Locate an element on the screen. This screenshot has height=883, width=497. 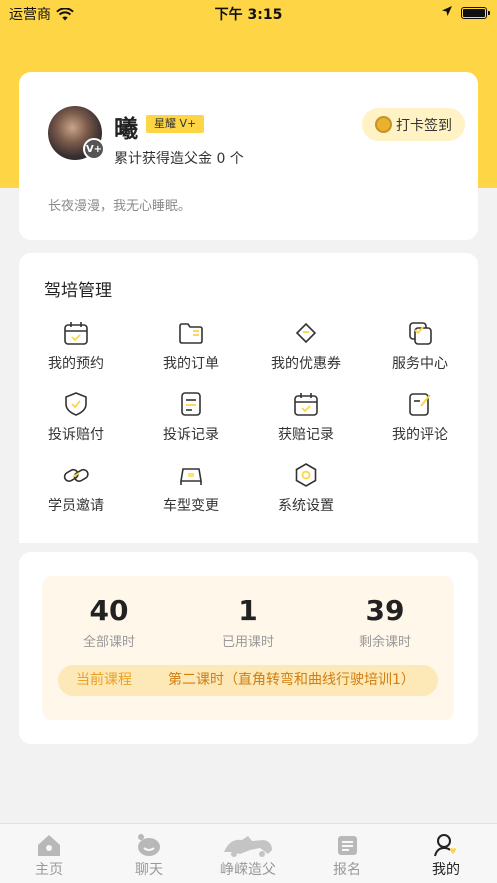
stat-value: 40 is located at coordinates (109, 610).